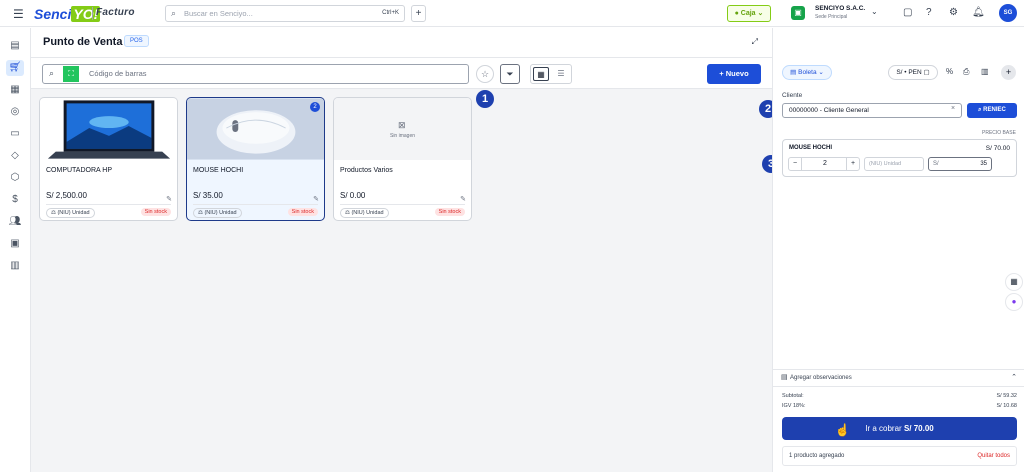 This screenshot has height=472, width=1024. What do you see at coordinates (936, 164) in the screenshot?
I see `price-currency: S/` at bounding box center [936, 164].